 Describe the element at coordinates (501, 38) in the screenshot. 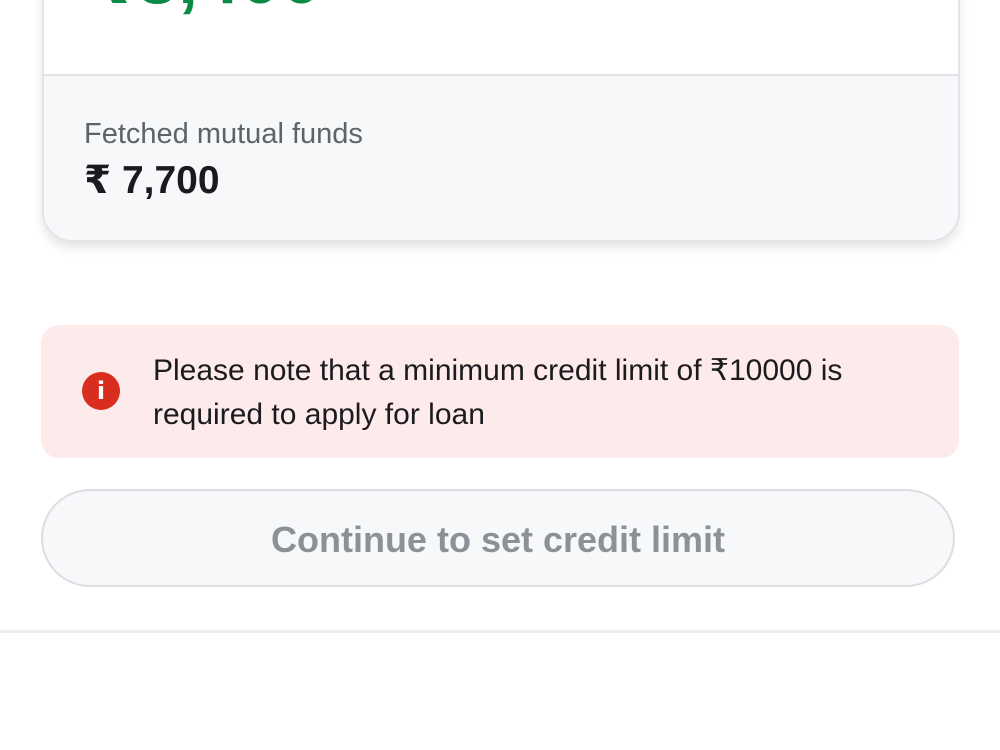

I see `total-amount-section: ₹3,400` at that location.